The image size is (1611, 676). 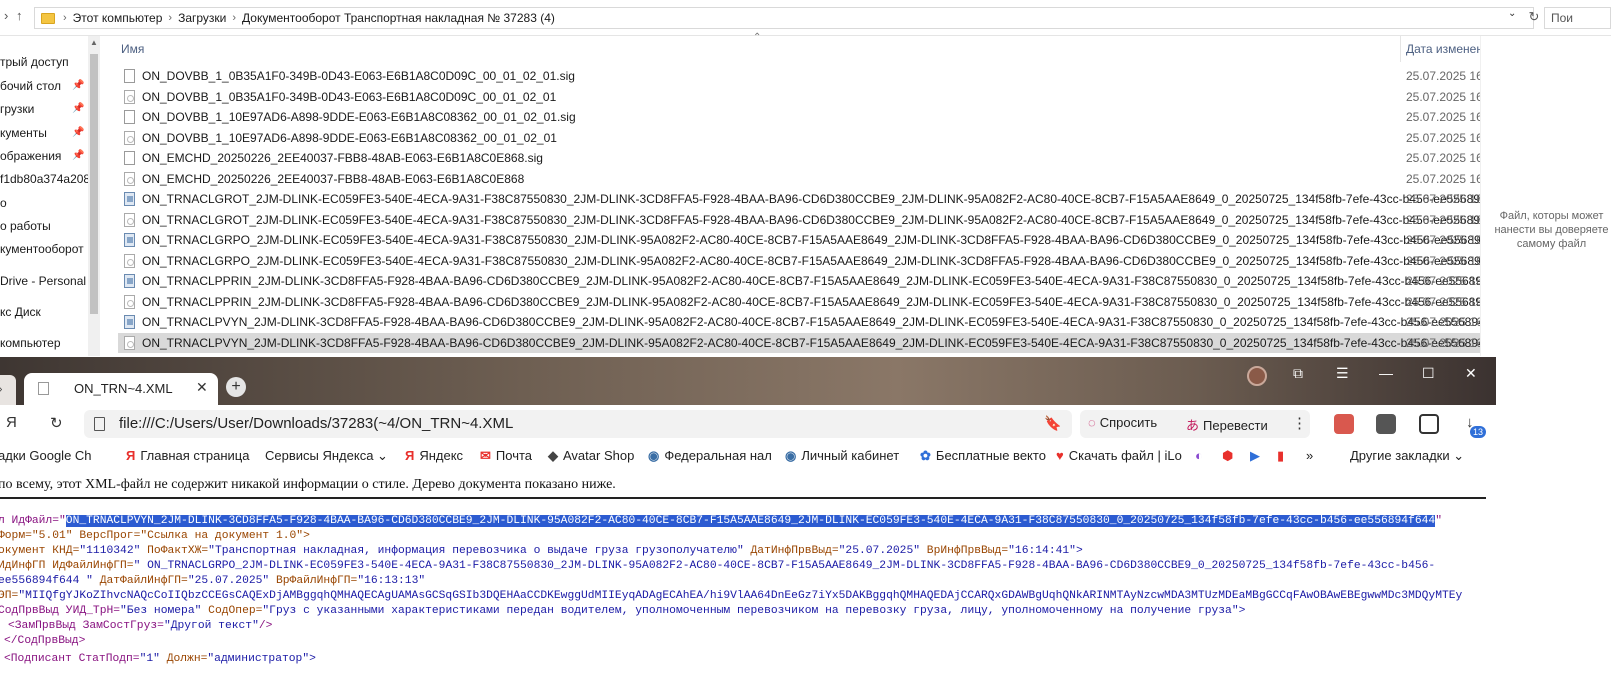 I want to click on ask-button: ◌ Спросить, so click(x=1122, y=422).